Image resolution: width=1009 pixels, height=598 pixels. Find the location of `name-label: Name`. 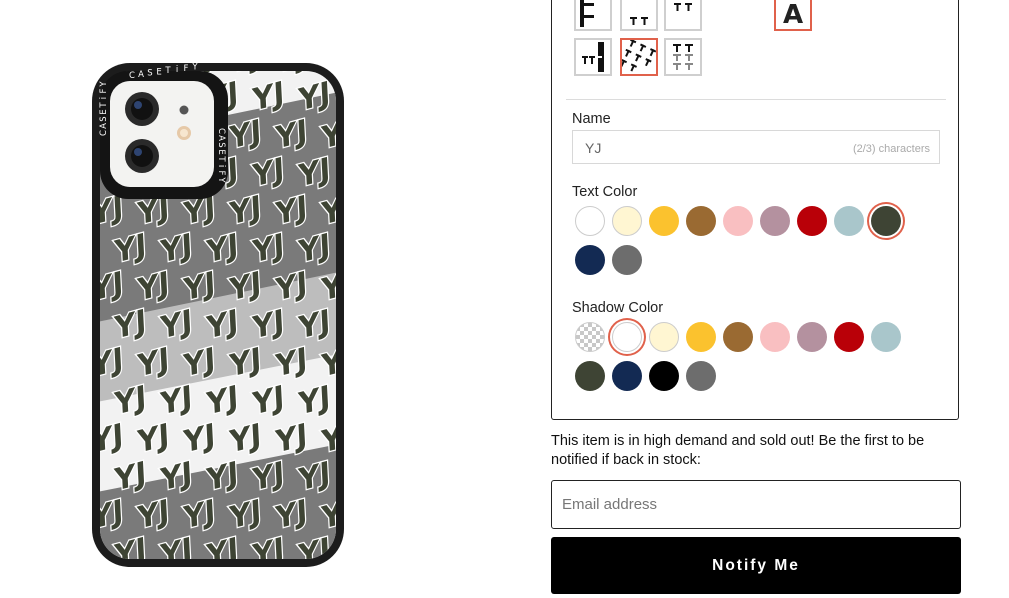

name-label: Name is located at coordinates (591, 119).